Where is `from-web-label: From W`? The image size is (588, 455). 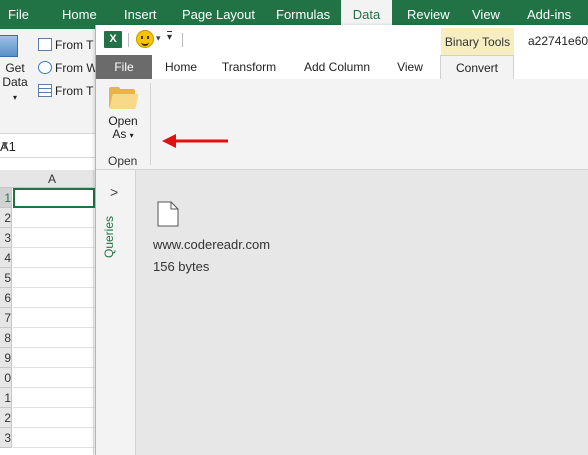
from-web-label: From W is located at coordinates (76, 68).